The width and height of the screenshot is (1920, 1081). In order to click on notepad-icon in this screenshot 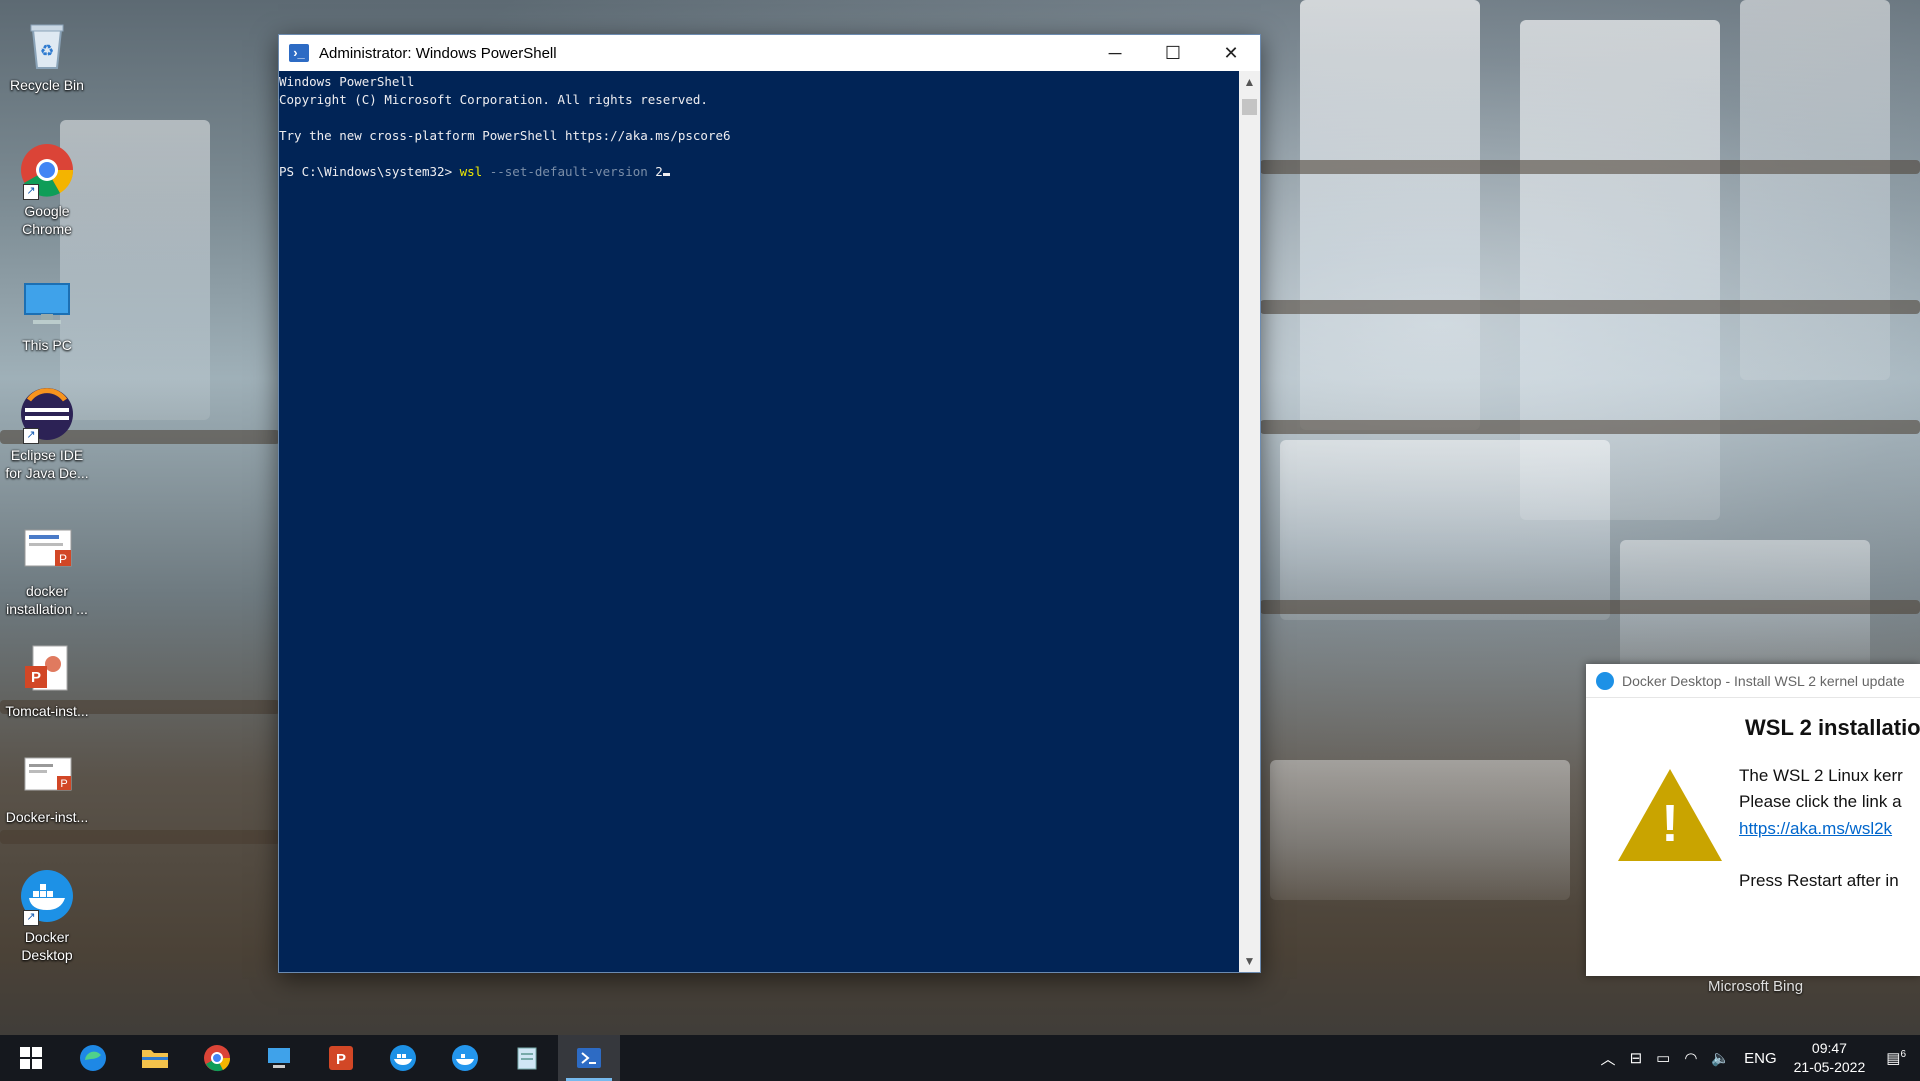, I will do `click(527, 1058)`.